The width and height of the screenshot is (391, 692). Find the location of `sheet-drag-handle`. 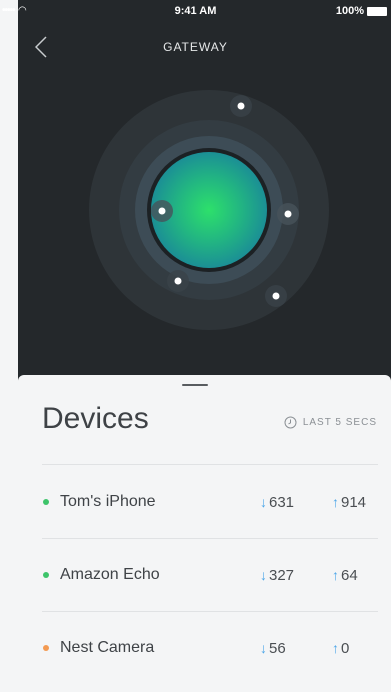

sheet-drag-handle is located at coordinates (195, 385).